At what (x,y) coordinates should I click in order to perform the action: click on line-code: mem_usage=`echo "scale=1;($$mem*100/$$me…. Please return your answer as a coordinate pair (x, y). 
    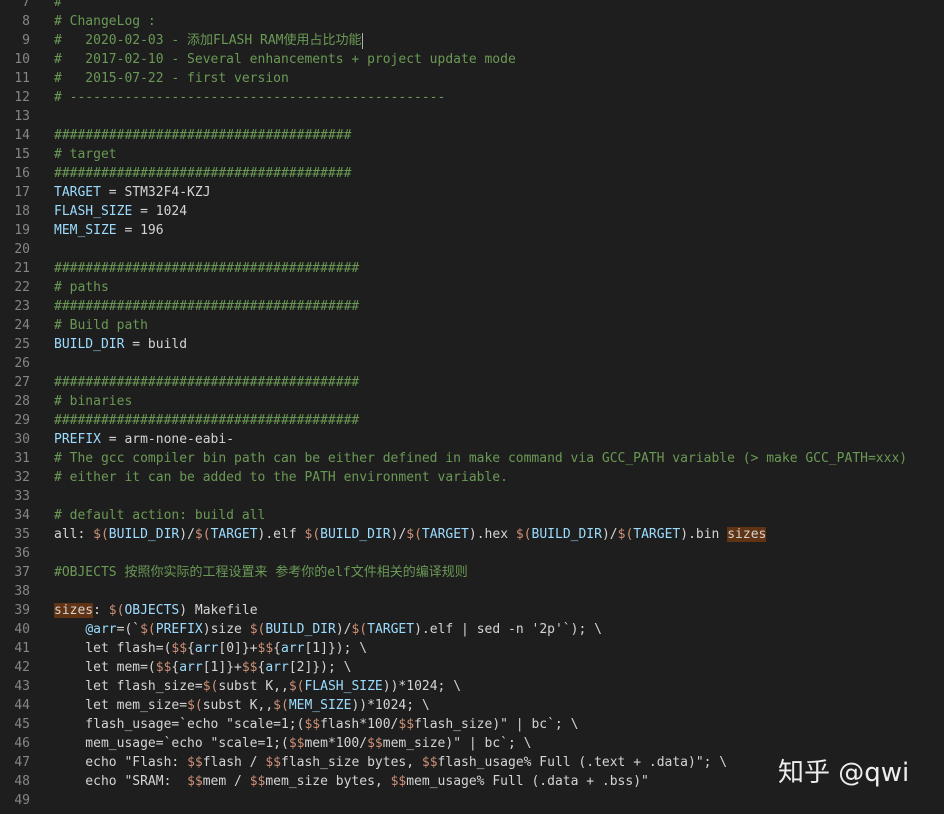
    Looking at the image, I should click on (292, 743).